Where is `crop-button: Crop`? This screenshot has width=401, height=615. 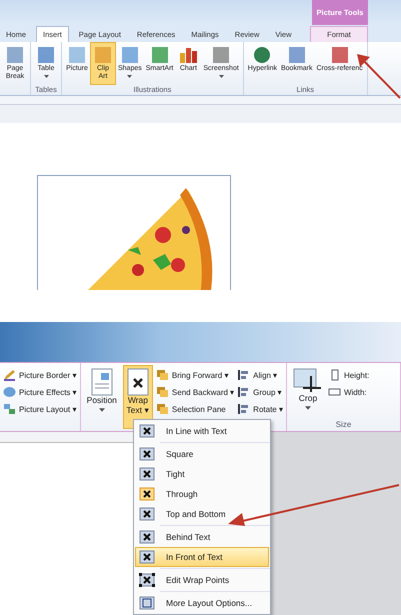 crop-button: Crop is located at coordinates (308, 392).